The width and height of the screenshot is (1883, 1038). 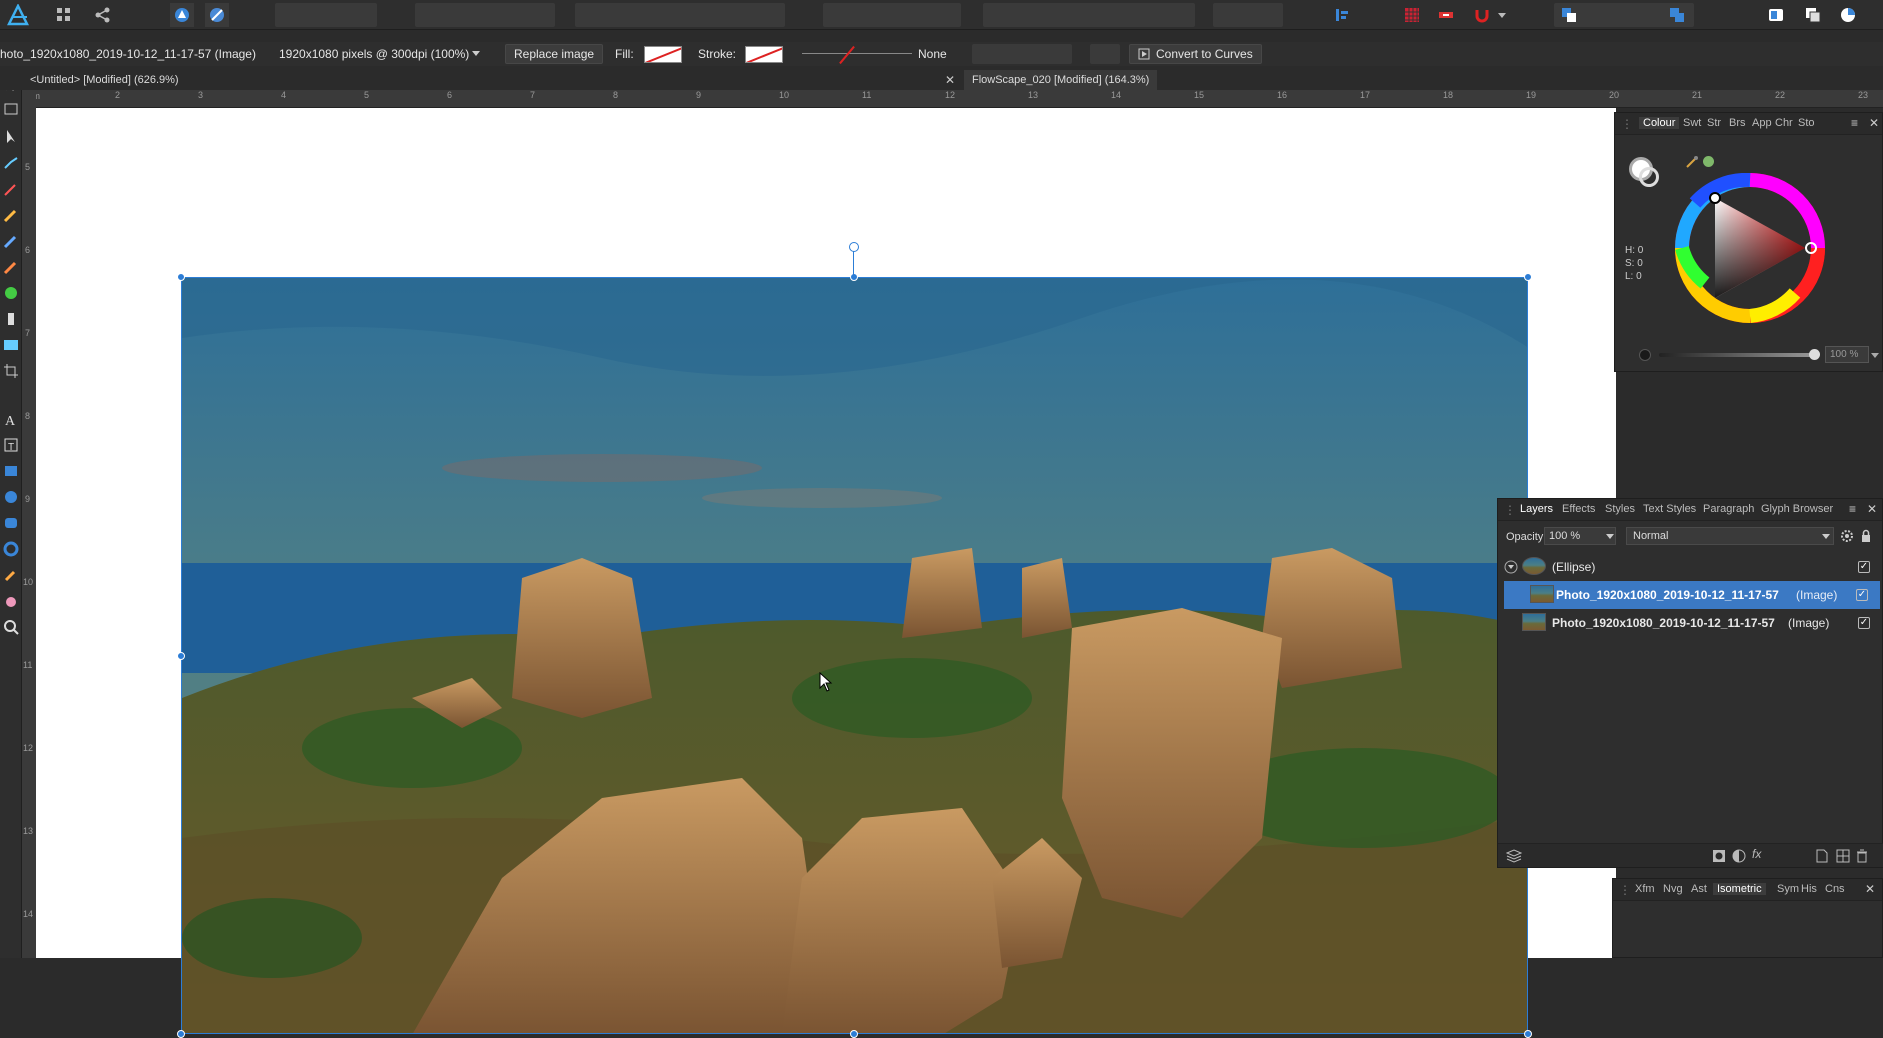 What do you see at coordinates (1862, 856) in the screenshot?
I see `trash-icon` at bounding box center [1862, 856].